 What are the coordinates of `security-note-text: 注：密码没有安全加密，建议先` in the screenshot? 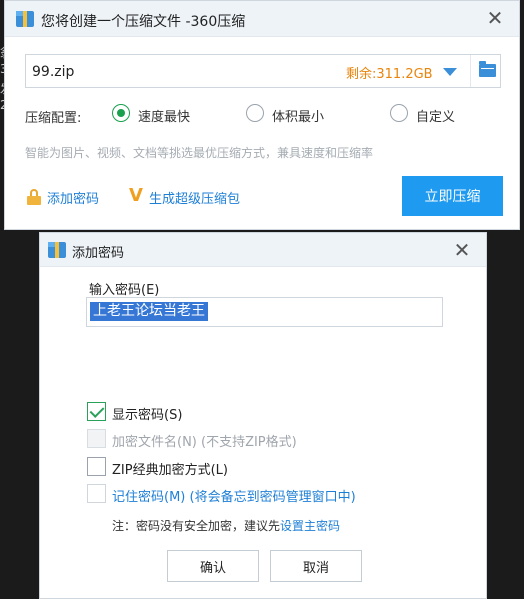 It's located at (196, 526).